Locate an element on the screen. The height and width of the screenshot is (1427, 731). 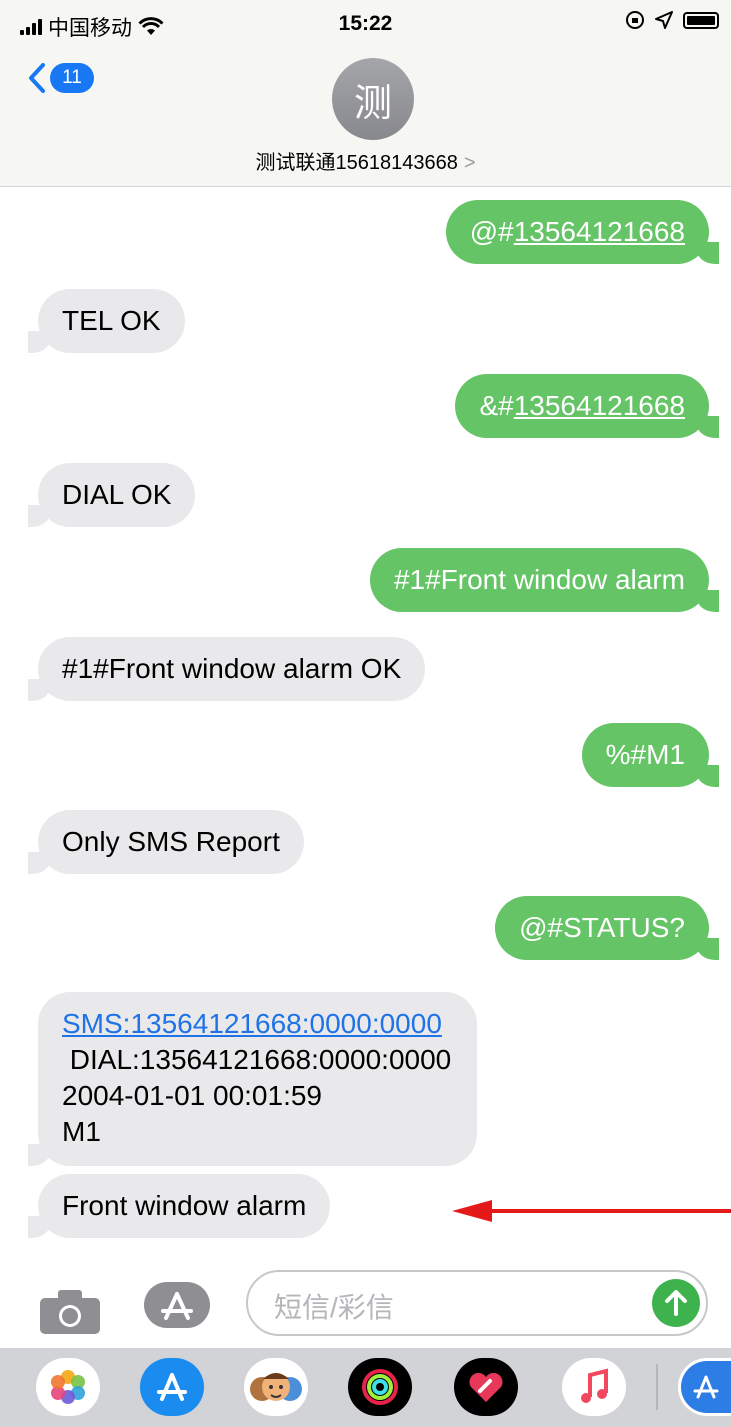
status-right-icons is located at coordinates (672, 20).